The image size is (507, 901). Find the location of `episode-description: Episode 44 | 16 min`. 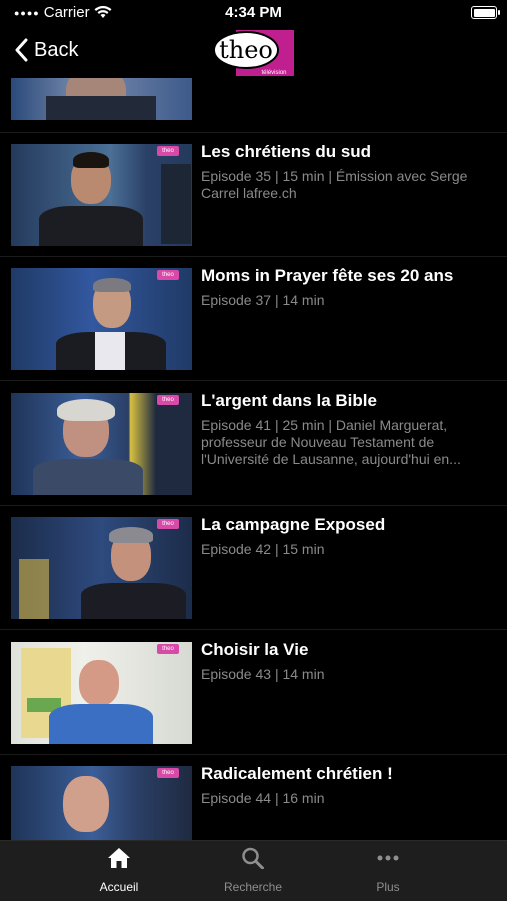

episode-description: Episode 44 | 16 min is located at coordinates (263, 798).